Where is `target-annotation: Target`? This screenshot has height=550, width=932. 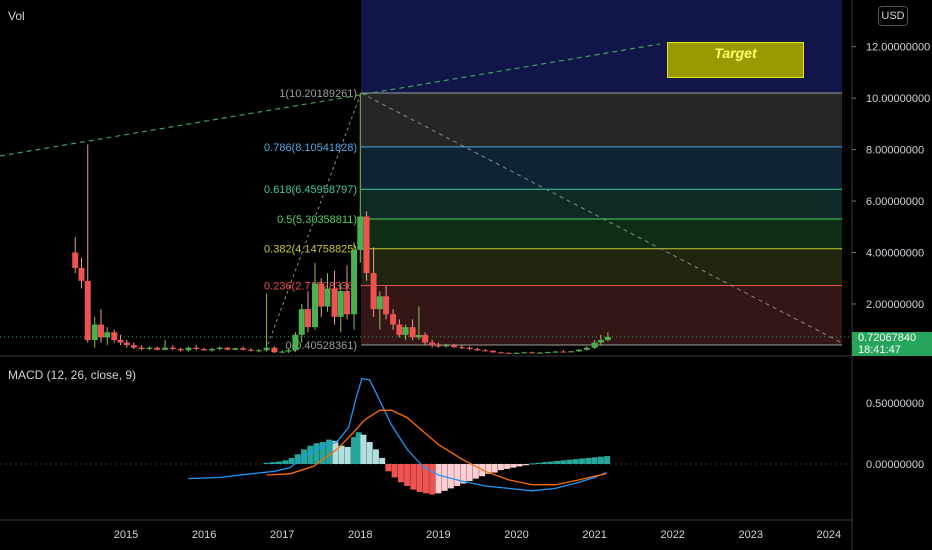 target-annotation: Target is located at coordinates (735, 60).